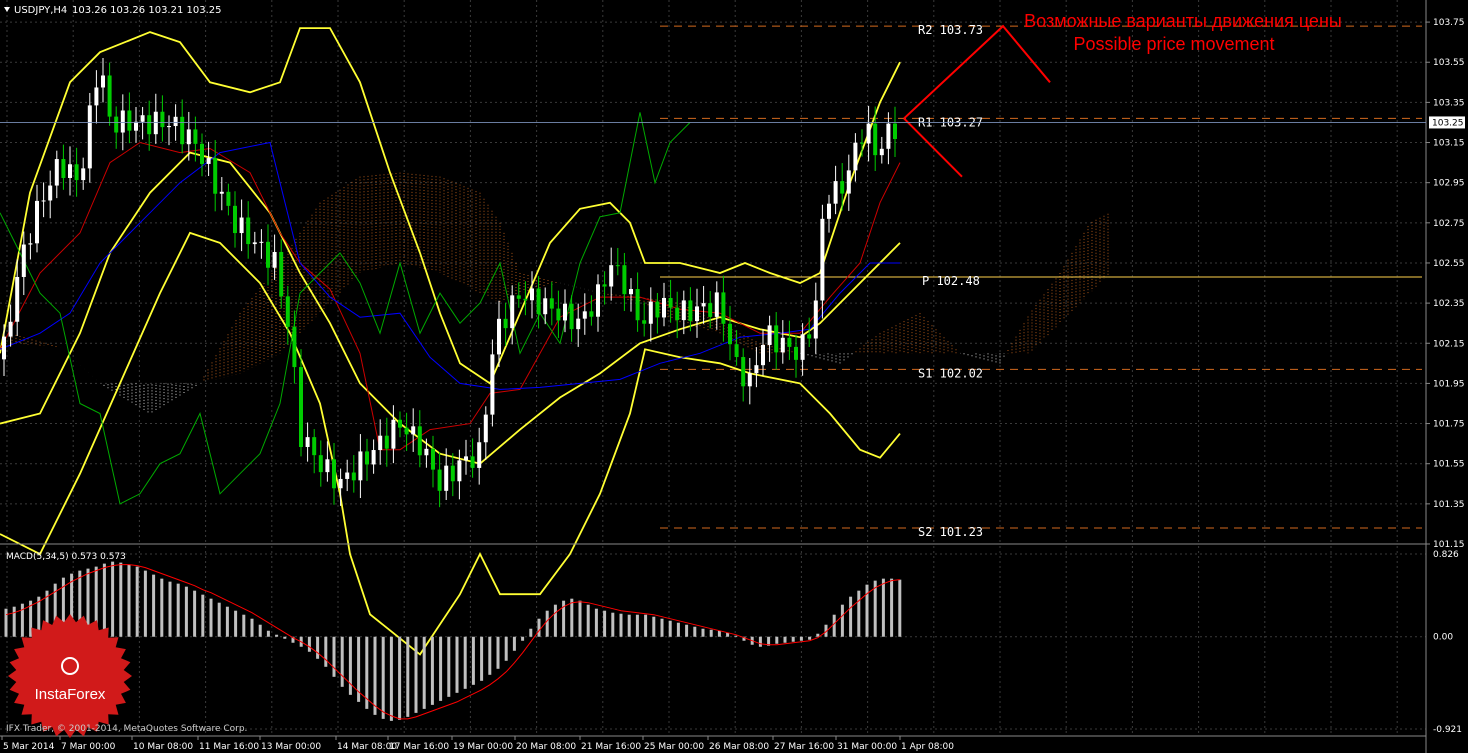  I want to click on annotation-english: Possible price movement, so click(1173, 44).